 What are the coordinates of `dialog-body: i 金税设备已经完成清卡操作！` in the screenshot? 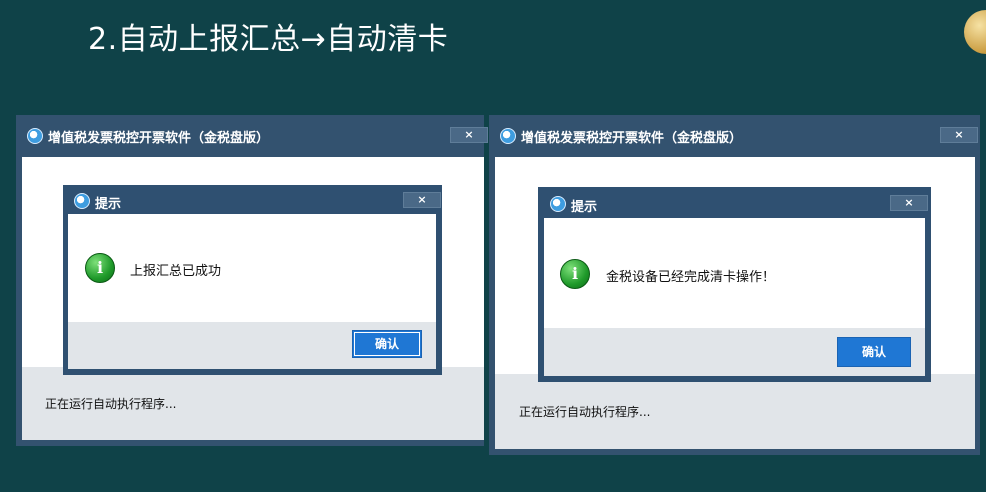 It's located at (734, 273).